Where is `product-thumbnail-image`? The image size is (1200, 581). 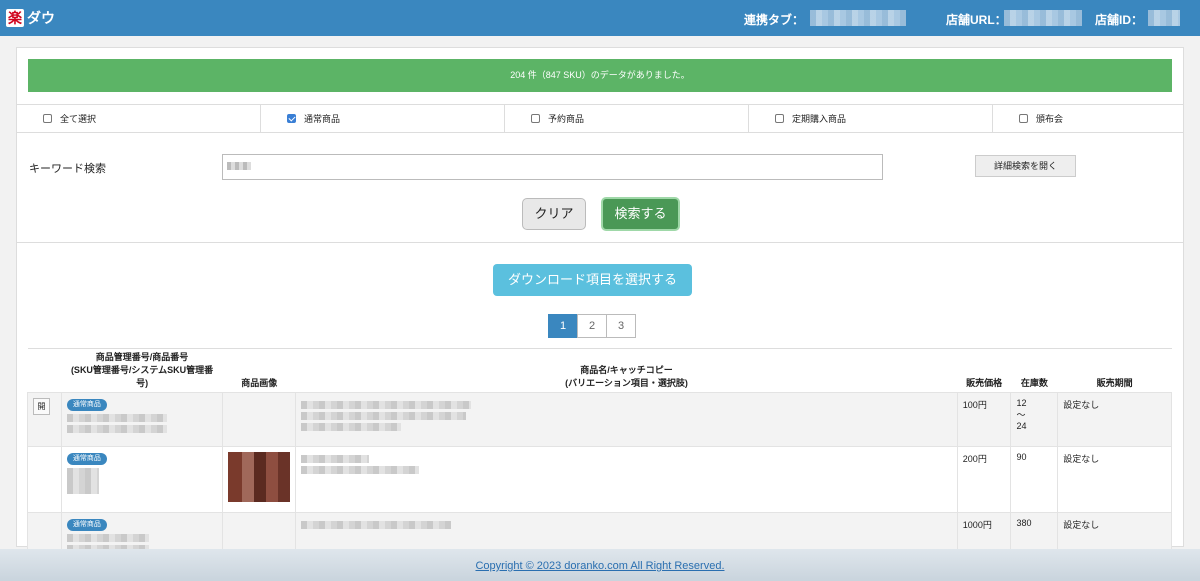
product-thumbnail-image is located at coordinates (259, 477).